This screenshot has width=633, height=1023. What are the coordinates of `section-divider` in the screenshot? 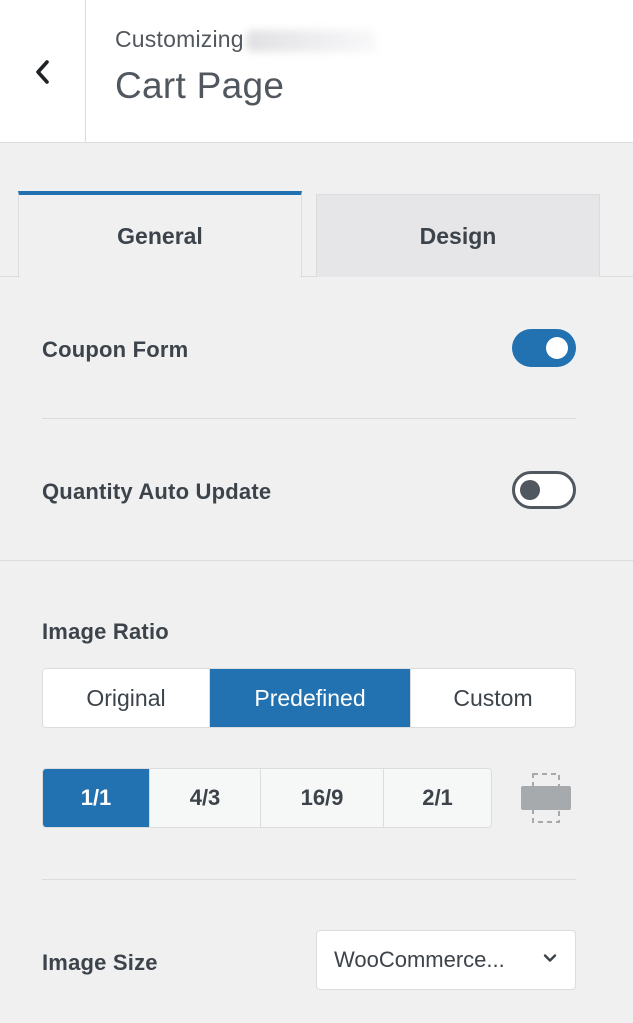 It's located at (316, 560).